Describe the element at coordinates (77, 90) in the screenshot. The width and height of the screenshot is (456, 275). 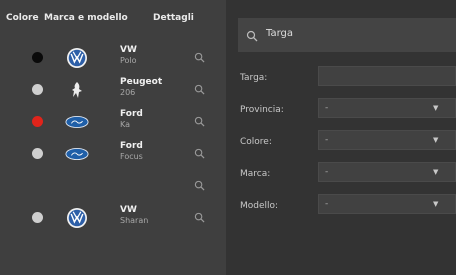
I see `peugeot-logo-icon` at that location.